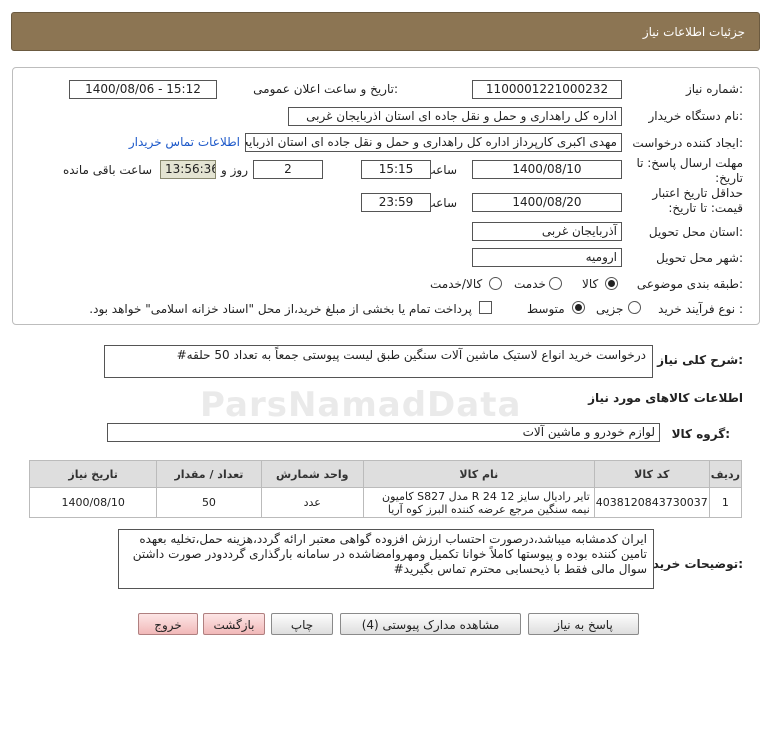 Image resolution: width=770 pixels, height=745 pixels. Describe the element at coordinates (651, 502) in the screenshot. I see `row-code: 4038120843730037` at that location.